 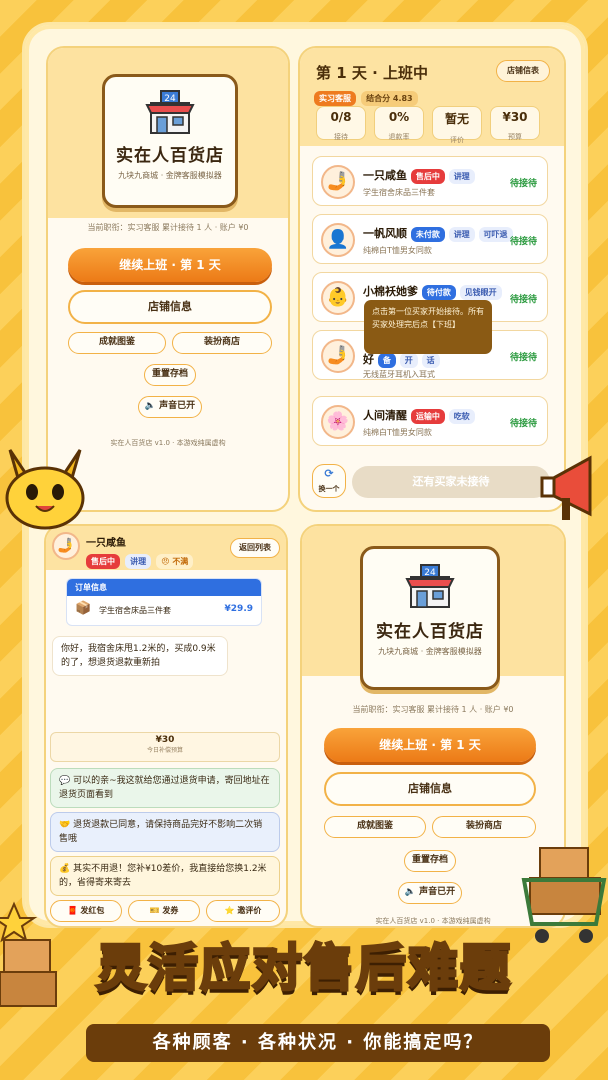 What do you see at coordinates (164, 602) in the screenshot?
I see `order-card: 订单信息 📦 学生宿舍床品三件套 ¥29.9` at bounding box center [164, 602].